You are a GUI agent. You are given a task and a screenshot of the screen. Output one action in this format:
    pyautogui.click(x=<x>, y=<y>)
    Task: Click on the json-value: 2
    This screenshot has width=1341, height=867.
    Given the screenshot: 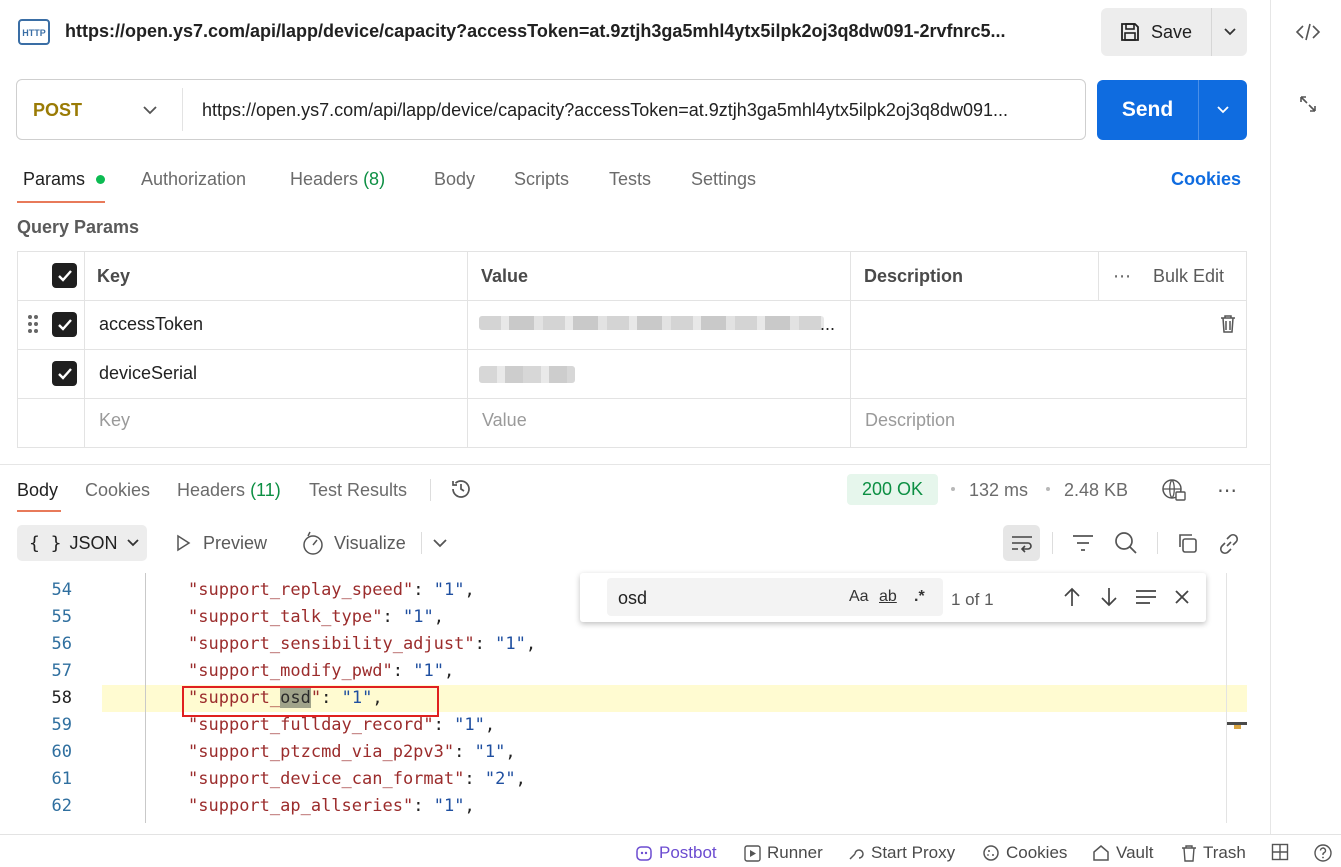 What is the action you would take?
    pyautogui.click(x=500, y=779)
    